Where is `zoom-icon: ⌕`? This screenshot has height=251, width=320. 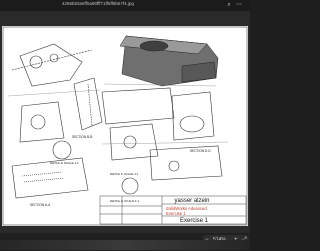
zoom-icon: ⌕ is located at coordinates (229, 5).